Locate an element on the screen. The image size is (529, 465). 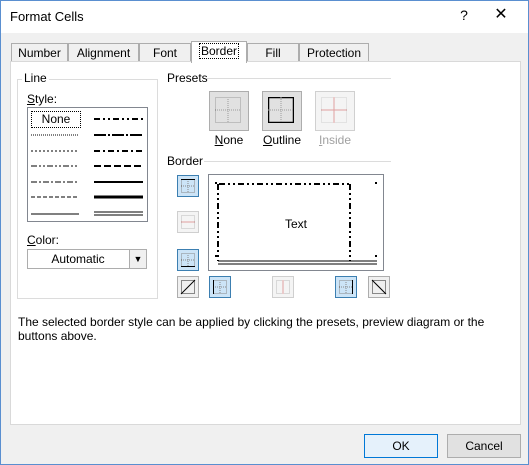
preset-none-icon is located at coordinates (228, 110).